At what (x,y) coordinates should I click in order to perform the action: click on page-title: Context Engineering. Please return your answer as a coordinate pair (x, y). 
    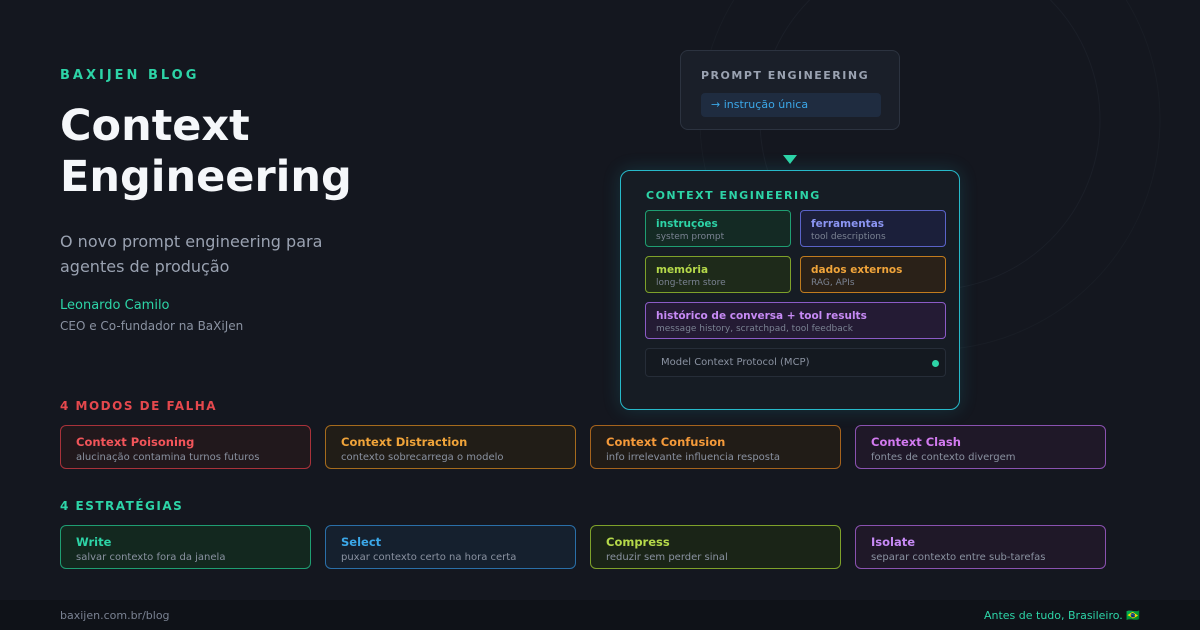
    Looking at the image, I should click on (206, 151).